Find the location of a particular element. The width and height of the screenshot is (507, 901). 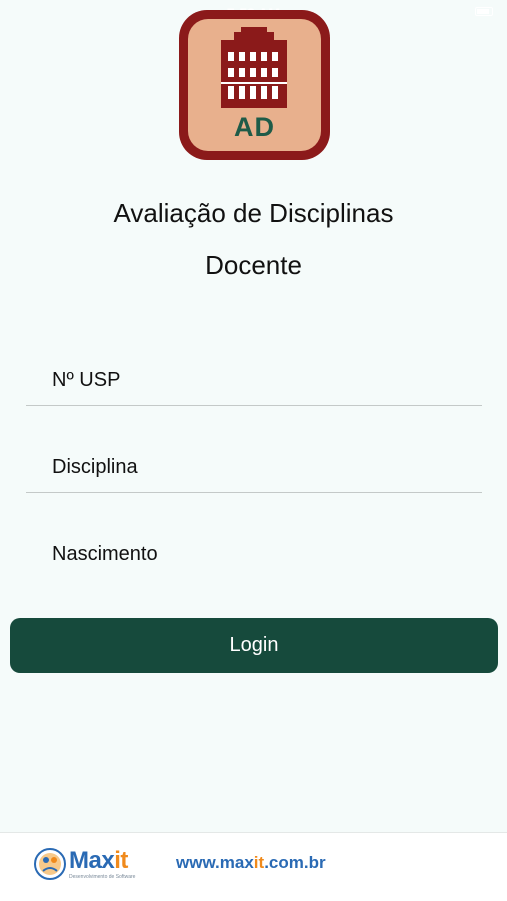

page-title: Avaliação de Disciplinas is located at coordinates (253, 213).